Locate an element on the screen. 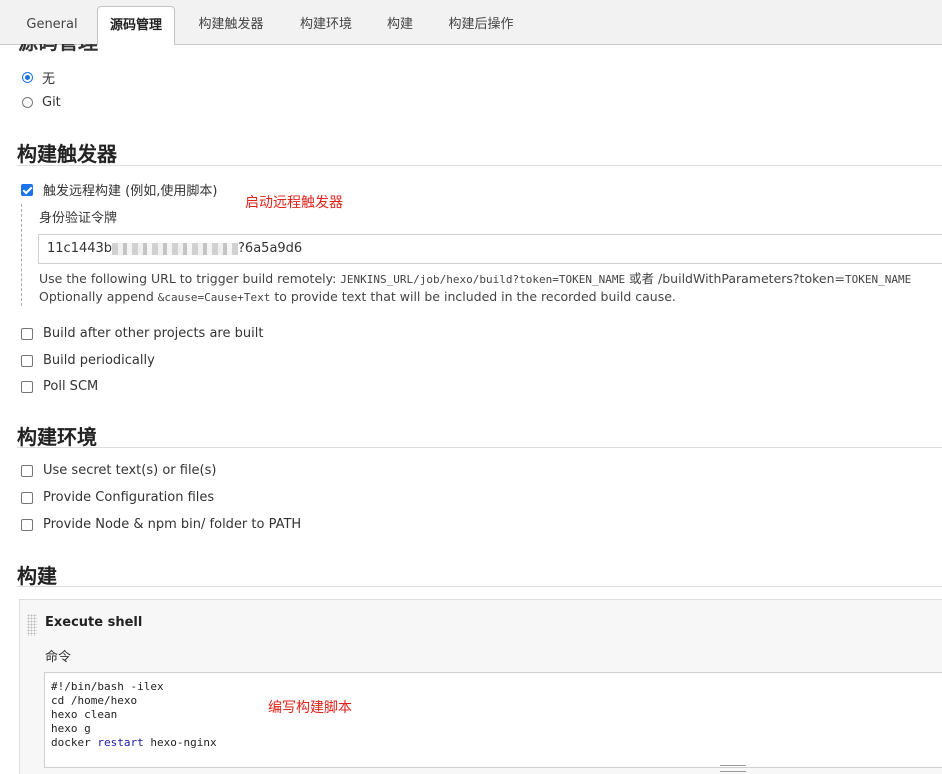 This screenshot has width=942, height=774. scm-option-none-label: 无 is located at coordinates (49, 79).